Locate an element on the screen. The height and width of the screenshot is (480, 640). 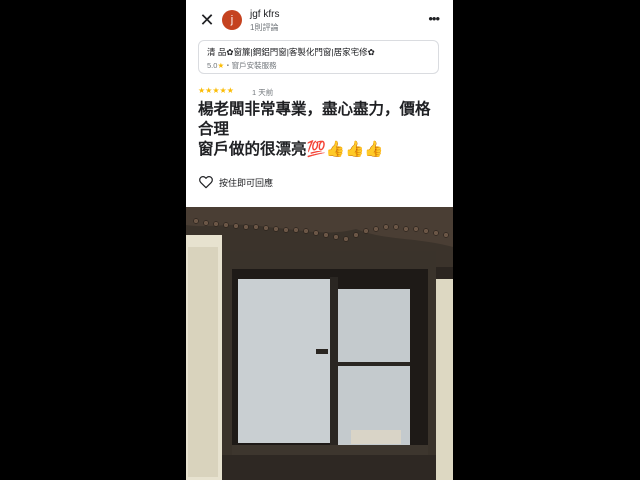
business-name: 清 品✿窗簾|鋼鋁門窗|客製化門窗|居家宅修✿ is located at coordinates (291, 52).